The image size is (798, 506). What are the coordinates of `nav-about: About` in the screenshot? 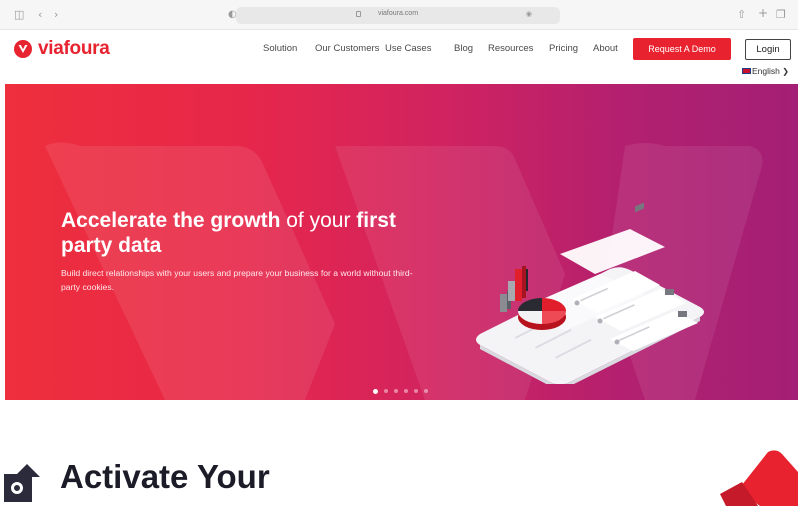 It's located at (605, 48).